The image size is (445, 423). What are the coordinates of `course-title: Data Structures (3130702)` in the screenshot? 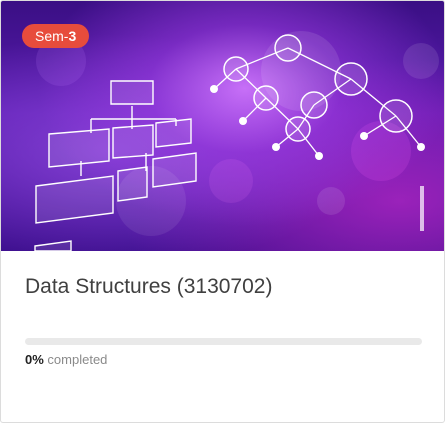 It's located at (148, 287).